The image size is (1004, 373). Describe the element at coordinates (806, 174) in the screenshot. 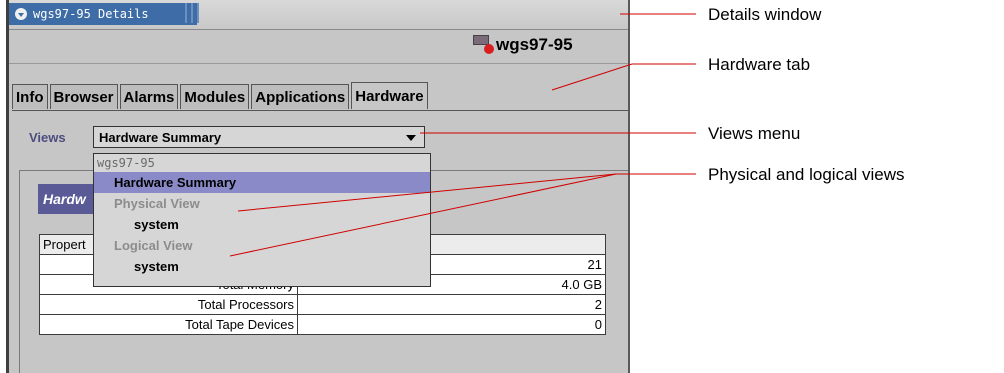

I see `callout-physical-logical: Physical and logical views` at that location.